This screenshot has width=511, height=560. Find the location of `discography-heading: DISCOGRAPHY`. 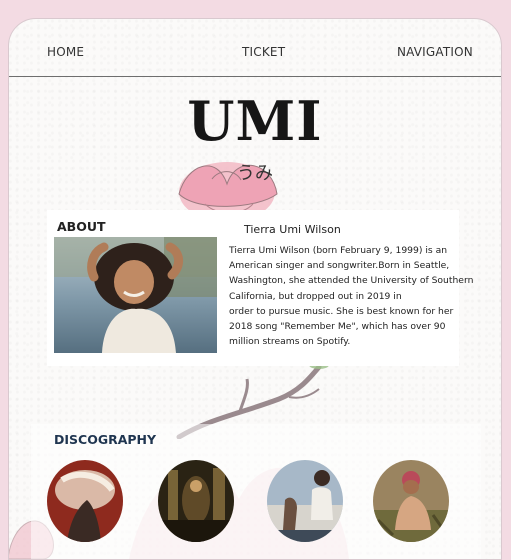

discography-heading: DISCOGRAPHY is located at coordinates (105, 439).